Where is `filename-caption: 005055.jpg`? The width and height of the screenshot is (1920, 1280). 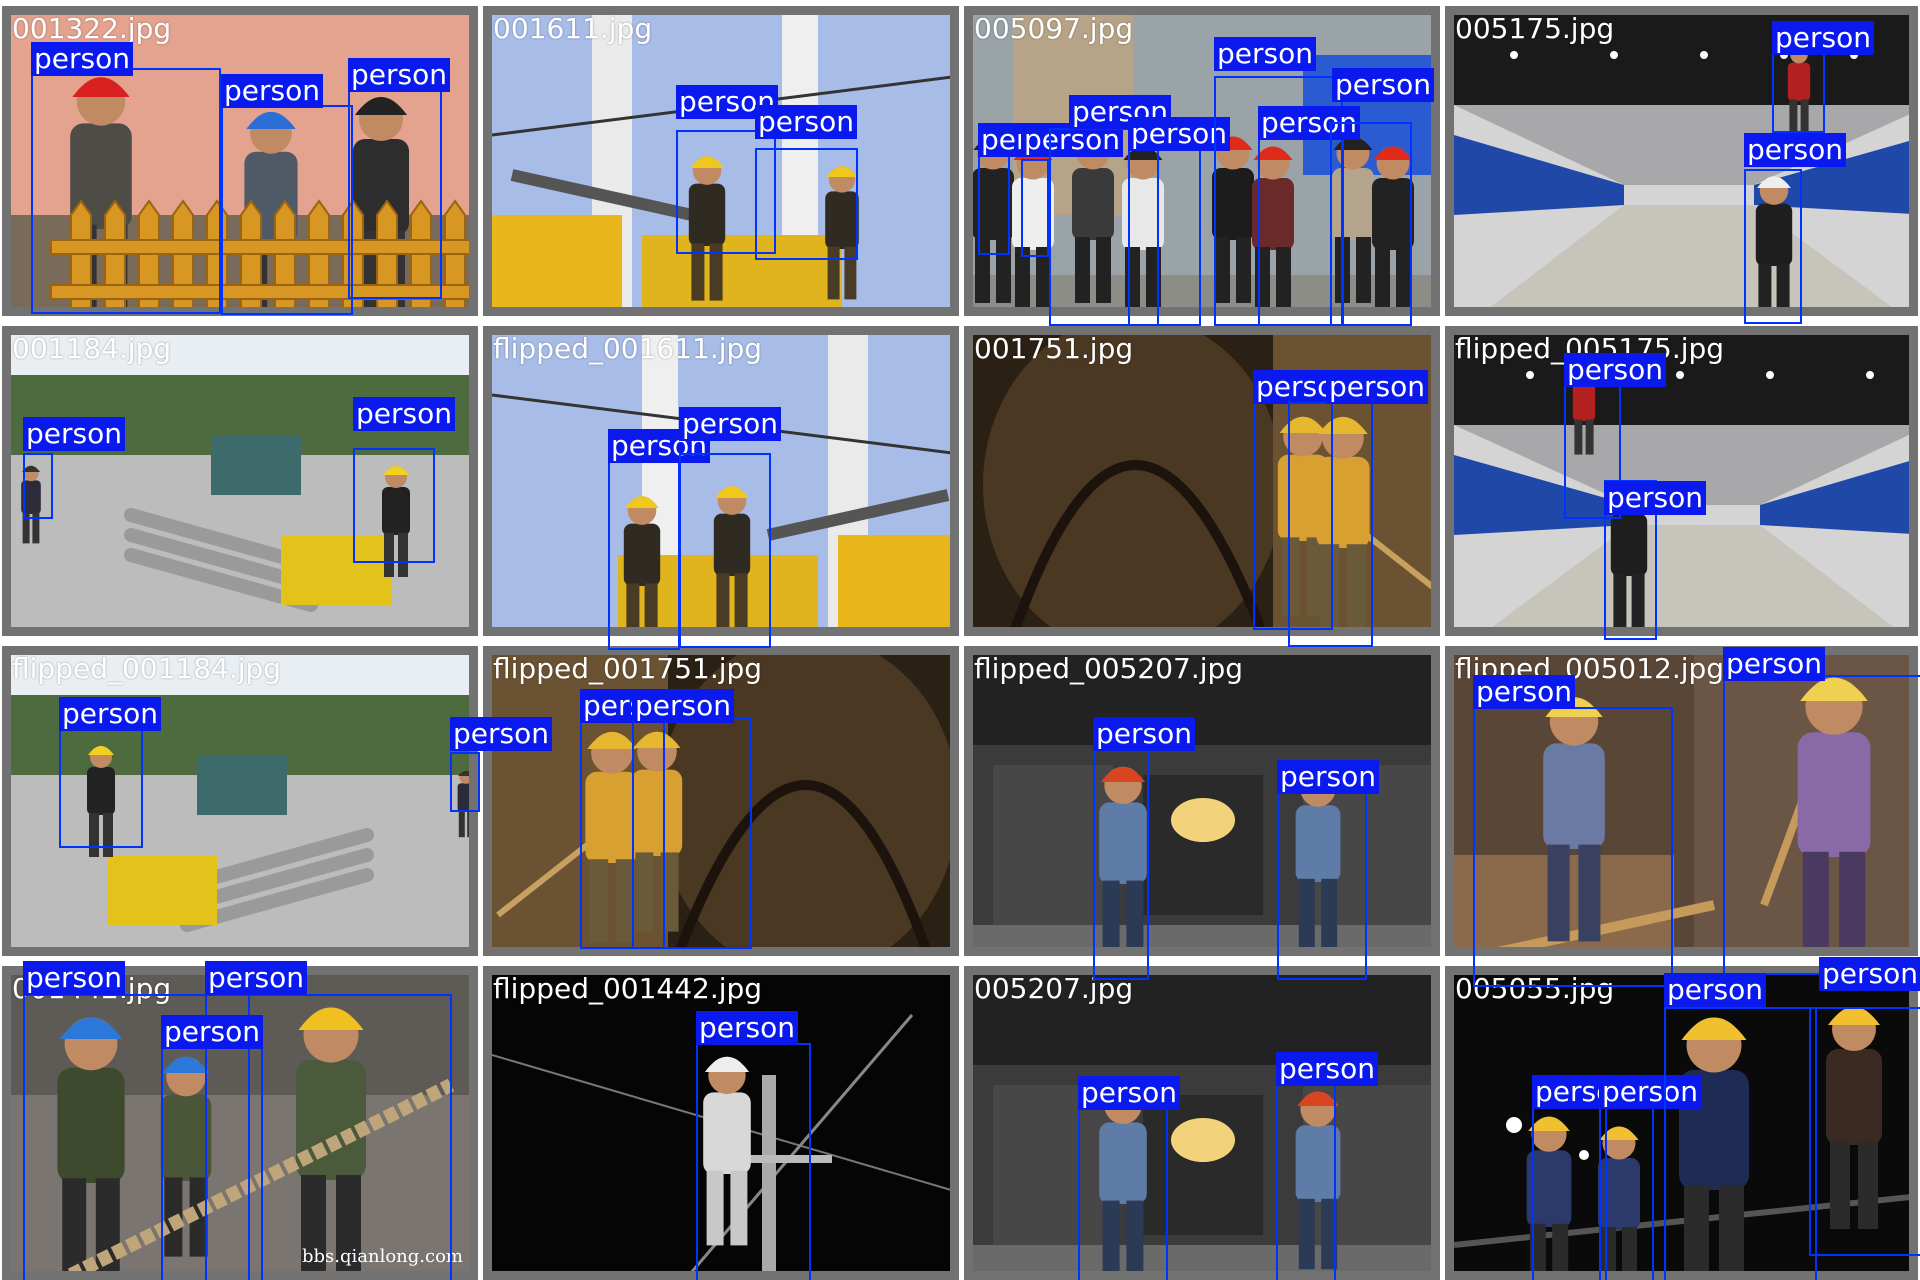 filename-caption: 005055.jpg is located at coordinates (1535, 988).